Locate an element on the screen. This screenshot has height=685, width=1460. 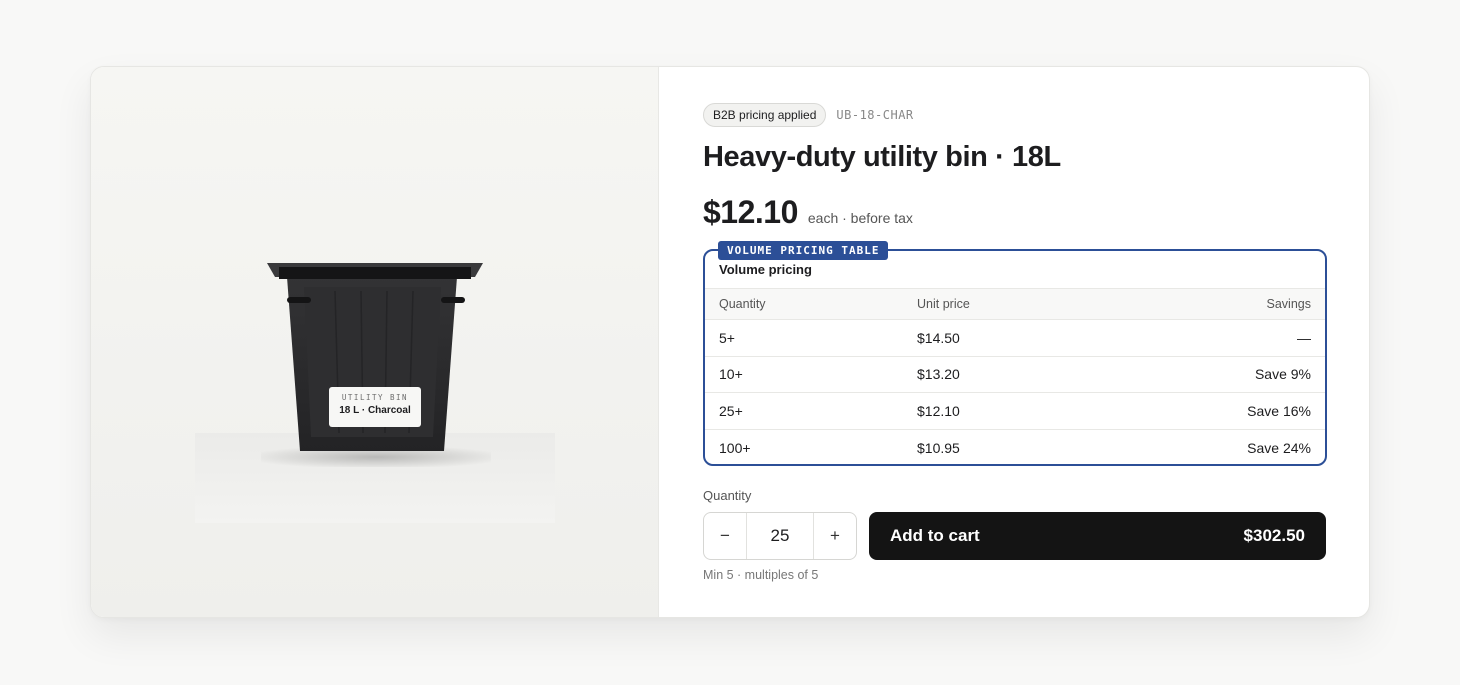
tier-quantity: 5+ is located at coordinates (727, 337).